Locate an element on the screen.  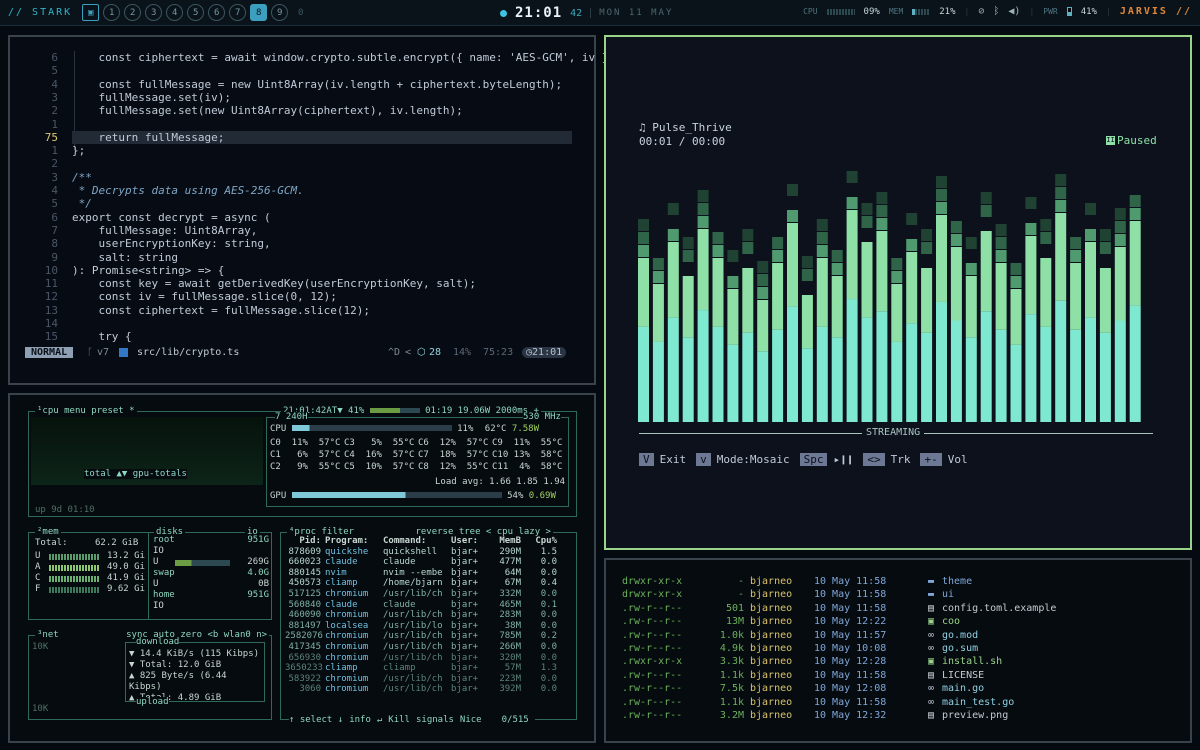
file-name: config.toml.example is located at coordinates (999, 608).